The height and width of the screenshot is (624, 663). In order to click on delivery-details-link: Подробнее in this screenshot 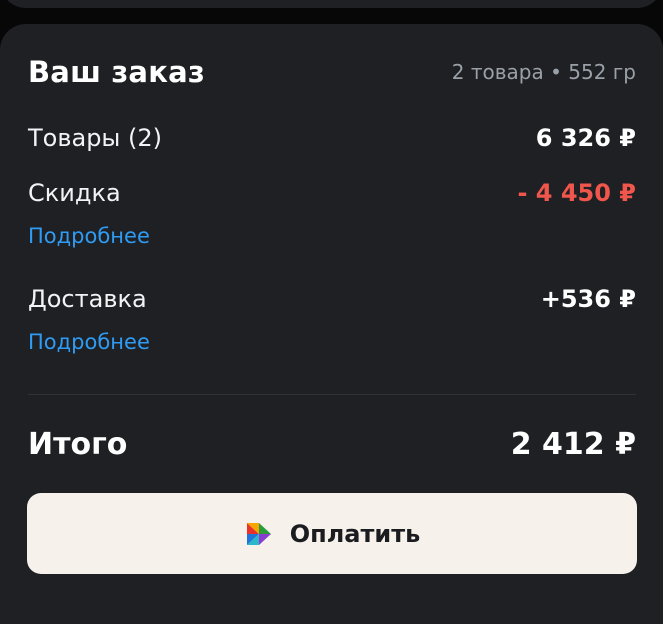, I will do `click(89, 342)`.